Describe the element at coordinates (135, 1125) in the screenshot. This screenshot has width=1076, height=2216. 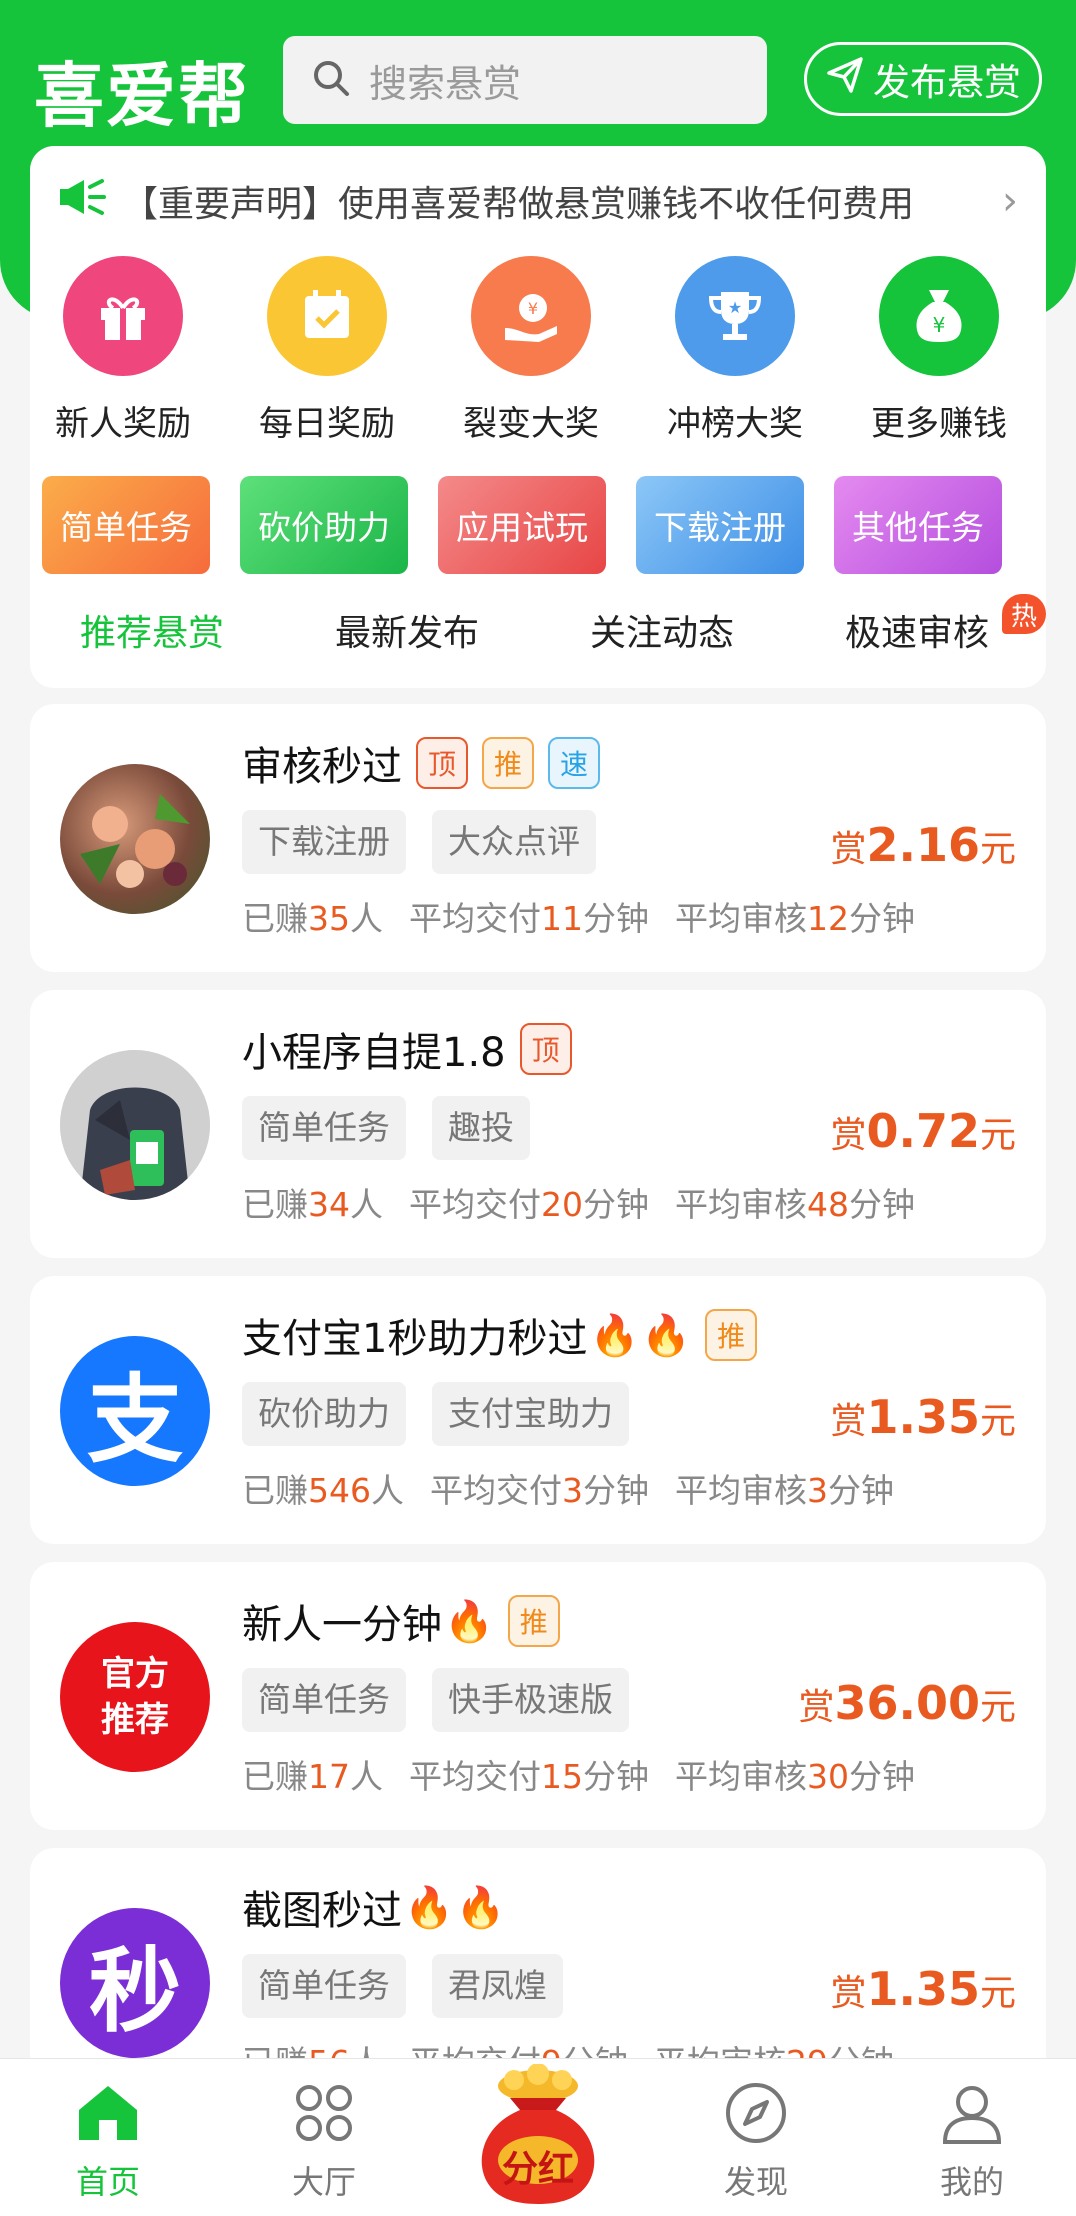
I see `task-avatar-person` at that location.